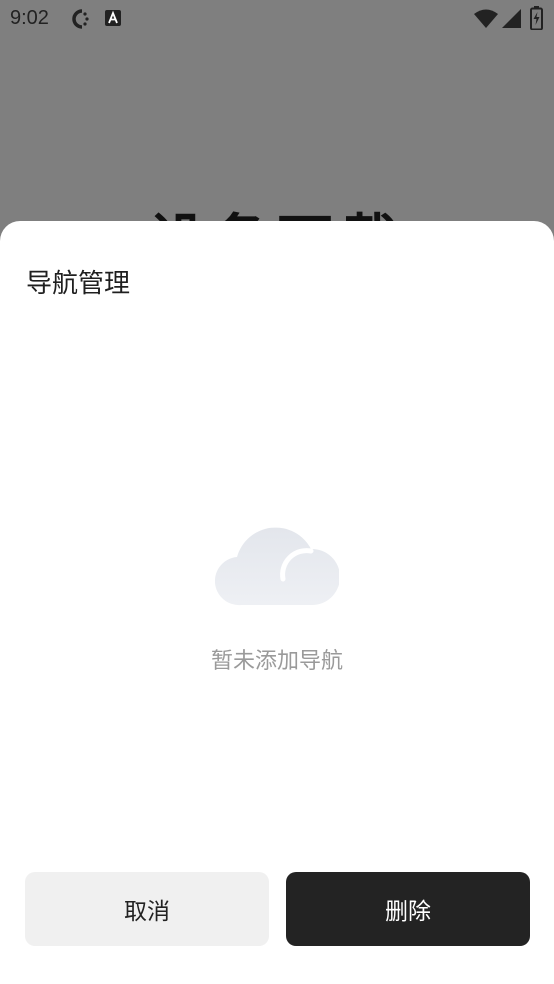 The height and width of the screenshot is (984, 554). What do you see at coordinates (408, 909) in the screenshot?
I see `delete-button: 删除` at bounding box center [408, 909].